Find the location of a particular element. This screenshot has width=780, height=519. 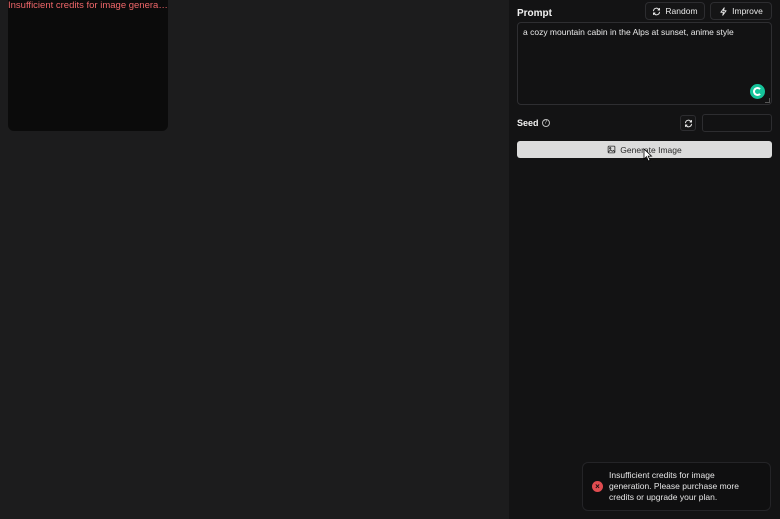

seed-label: Seed ? is located at coordinates (533, 123).